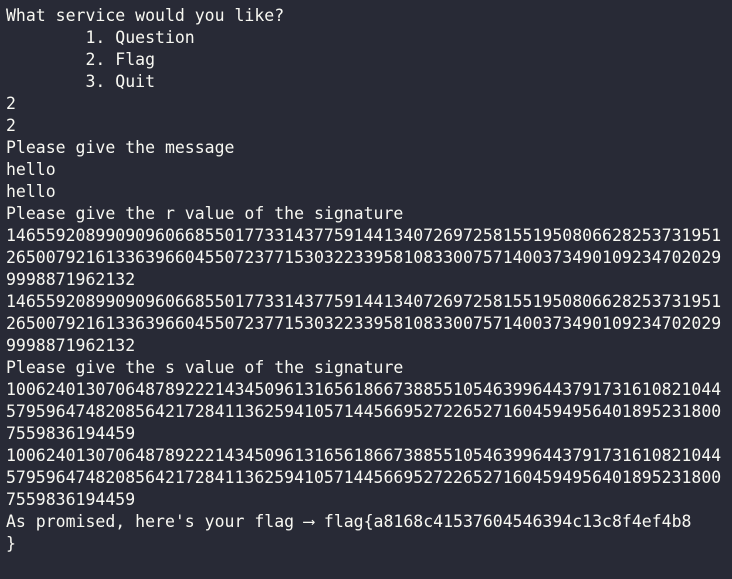 The height and width of the screenshot is (579, 732). What do you see at coordinates (205, 367) in the screenshot?
I see `prompt-s-value: Please give the s value of the signature` at bounding box center [205, 367].